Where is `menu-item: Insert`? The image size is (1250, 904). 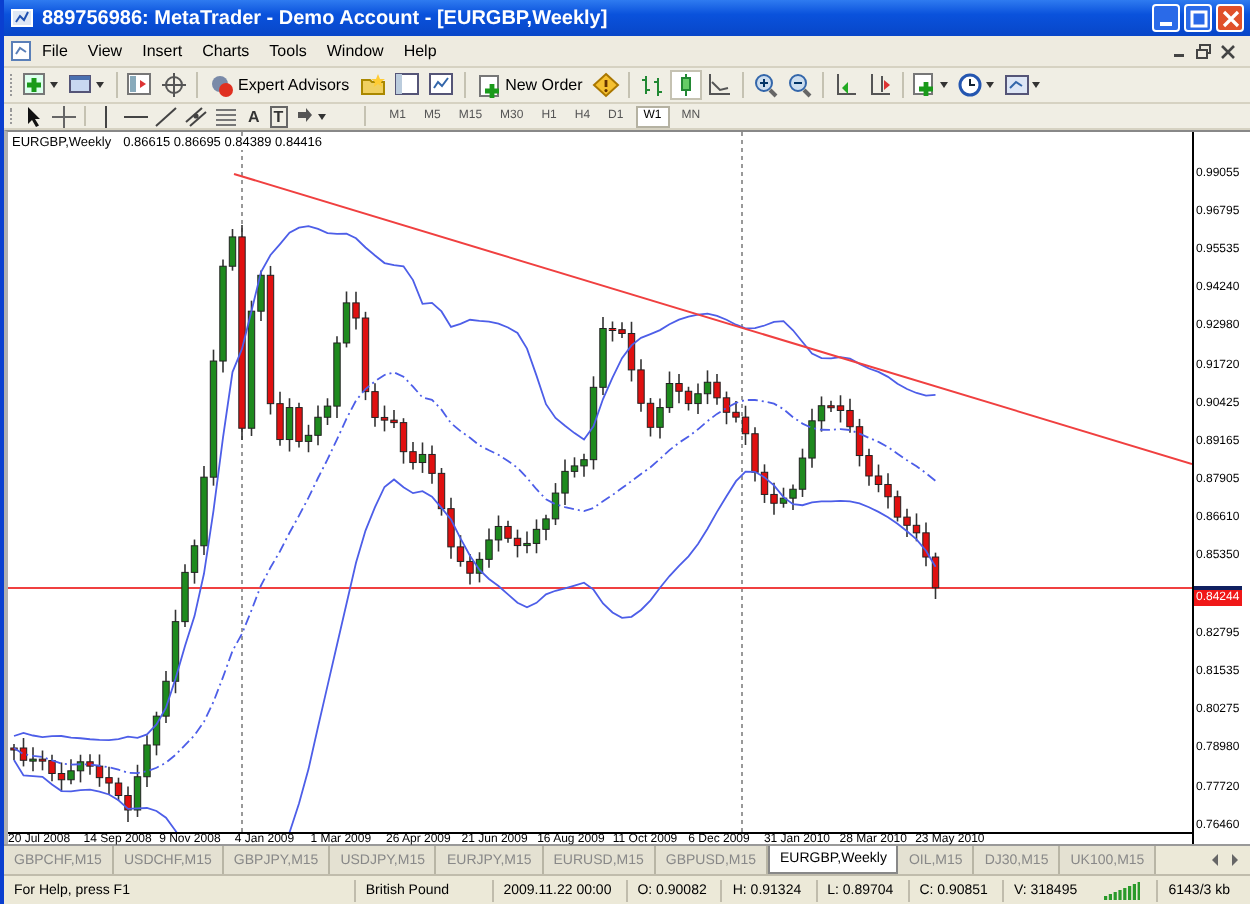 menu-item: Insert is located at coordinates (162, 51).